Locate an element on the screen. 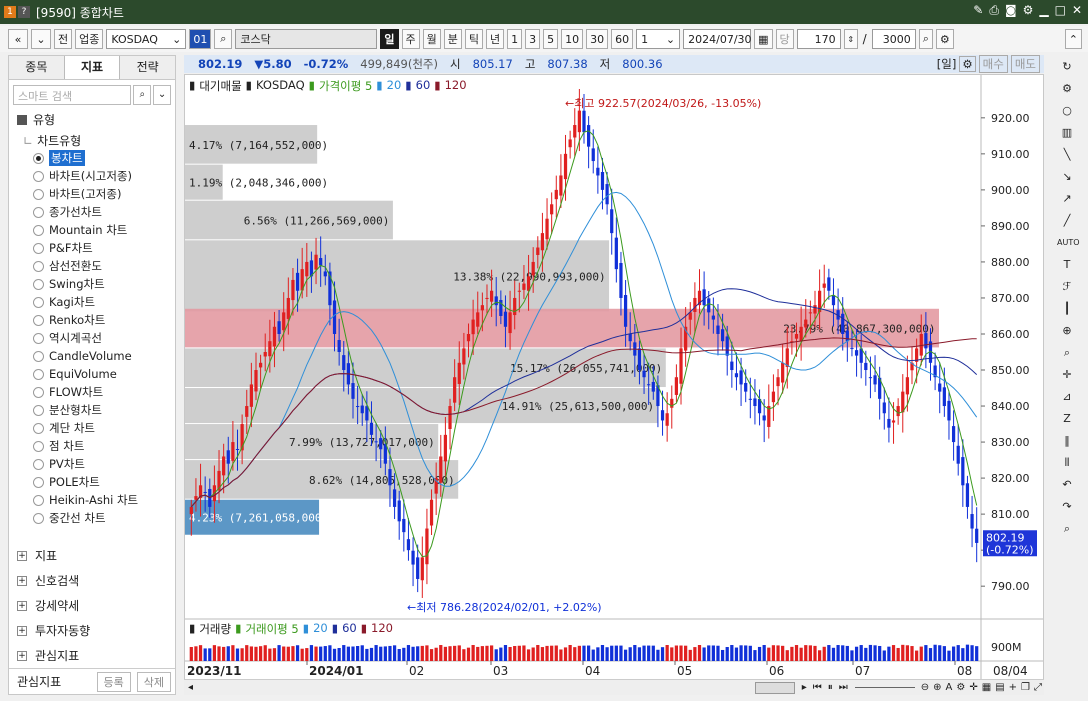  fullscreen-icon: ⤢ is located at coordinates (1038, 687).